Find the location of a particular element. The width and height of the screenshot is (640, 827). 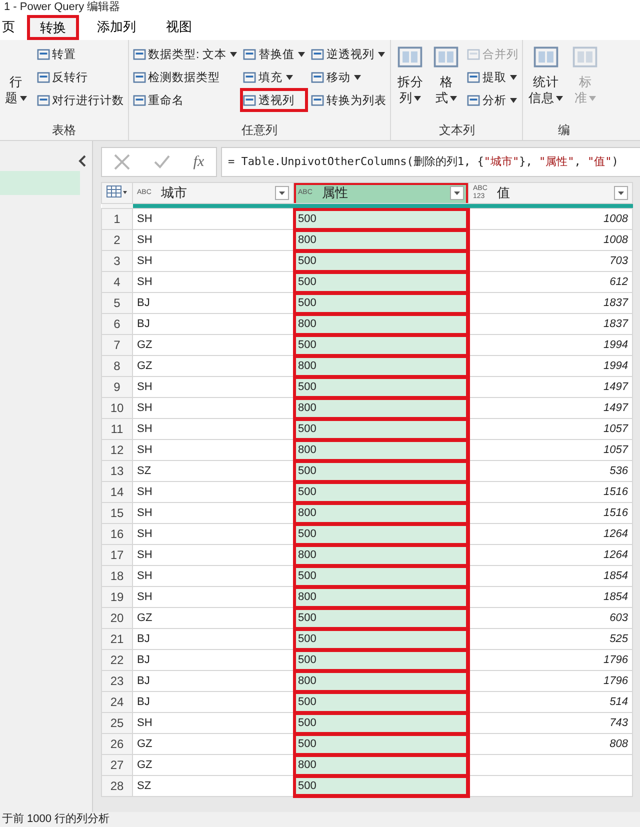

row-number: 28 is located at coordinates (117, 786).